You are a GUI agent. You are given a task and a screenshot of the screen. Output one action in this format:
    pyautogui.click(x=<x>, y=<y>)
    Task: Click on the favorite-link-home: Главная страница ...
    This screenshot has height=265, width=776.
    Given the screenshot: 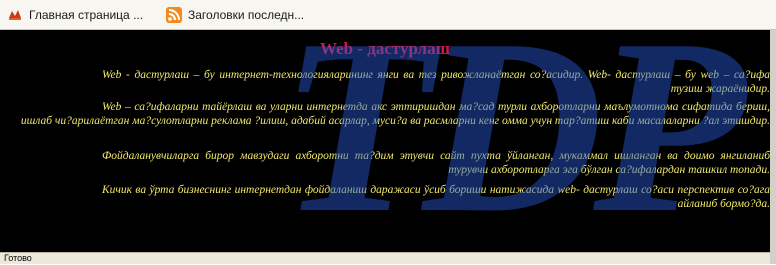 What is the action you would take?
    pyautogui.click(x=75, y=15)
    